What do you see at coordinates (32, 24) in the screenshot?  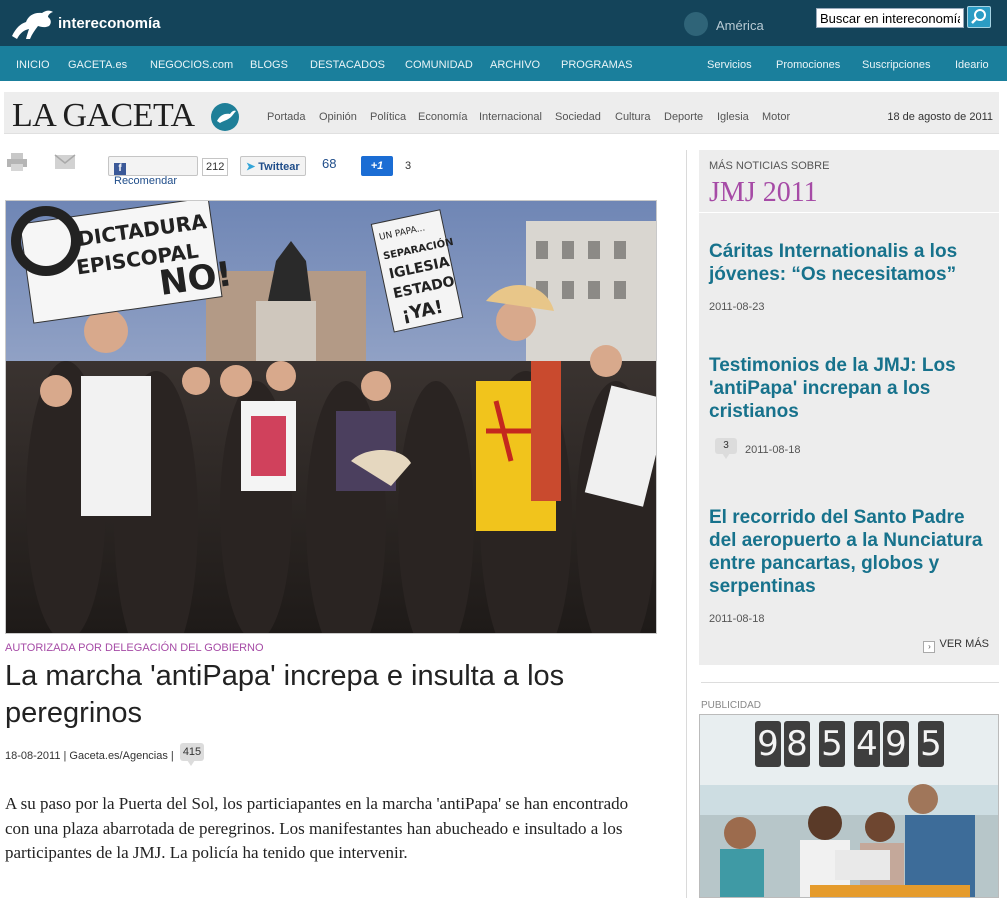 I see `bull-logo-icon` at bounding box center [32, 24].